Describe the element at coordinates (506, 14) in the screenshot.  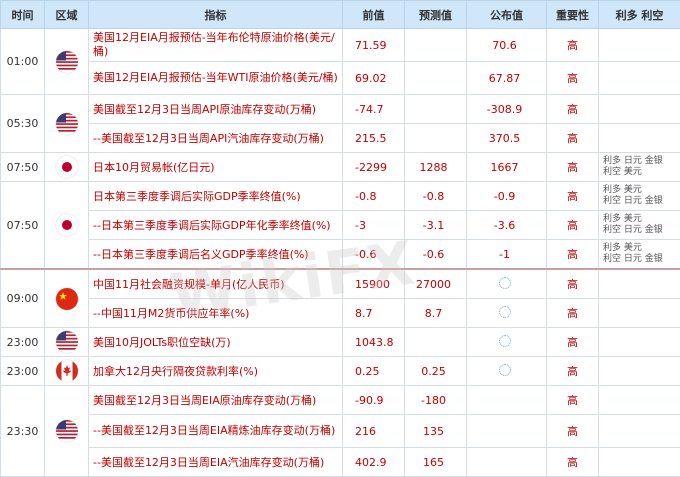
I see `col-actual: 公布值` at that location.